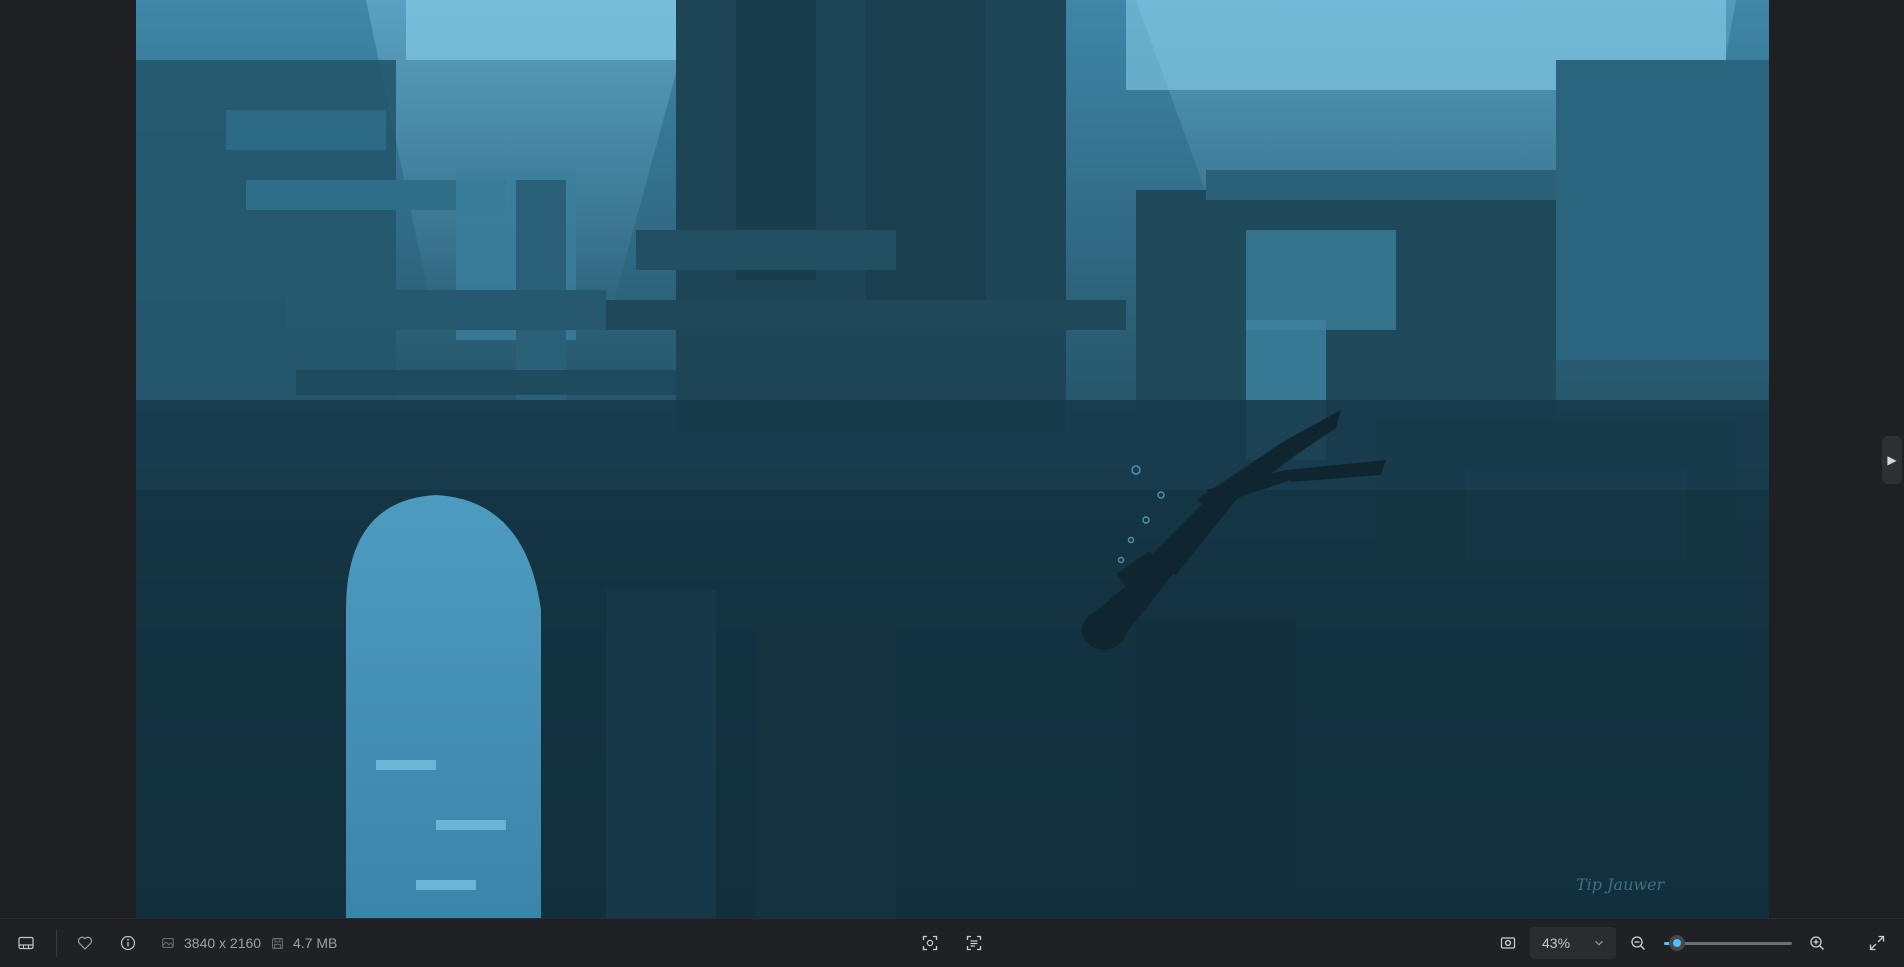 The image size is (1904, 967). I want to click on play-right-icon: ▶, so click(1892, 460).